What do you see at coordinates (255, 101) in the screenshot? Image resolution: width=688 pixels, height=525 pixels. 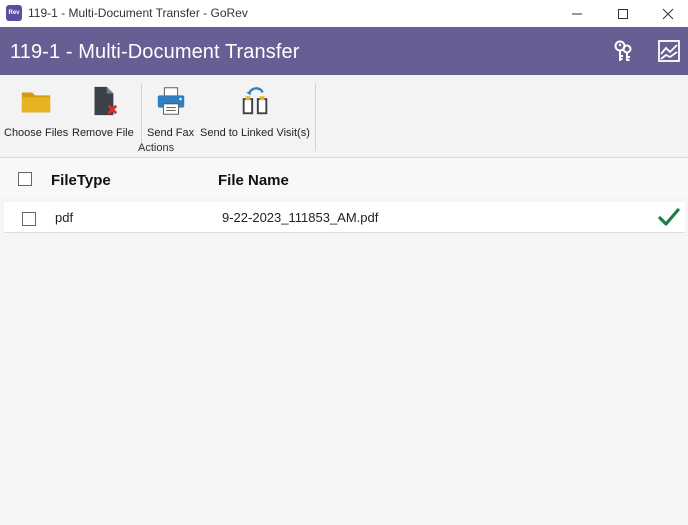 I see `transfer-icon` at bounding box center [255, 101].